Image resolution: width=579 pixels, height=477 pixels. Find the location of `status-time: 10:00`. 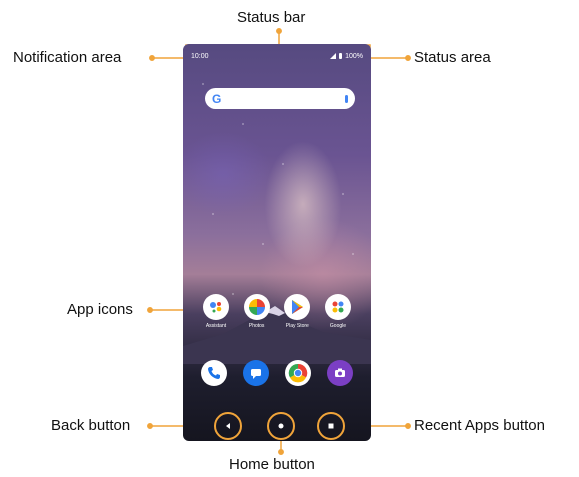

status-time: 10:00 is located at coordinates (200, 56).